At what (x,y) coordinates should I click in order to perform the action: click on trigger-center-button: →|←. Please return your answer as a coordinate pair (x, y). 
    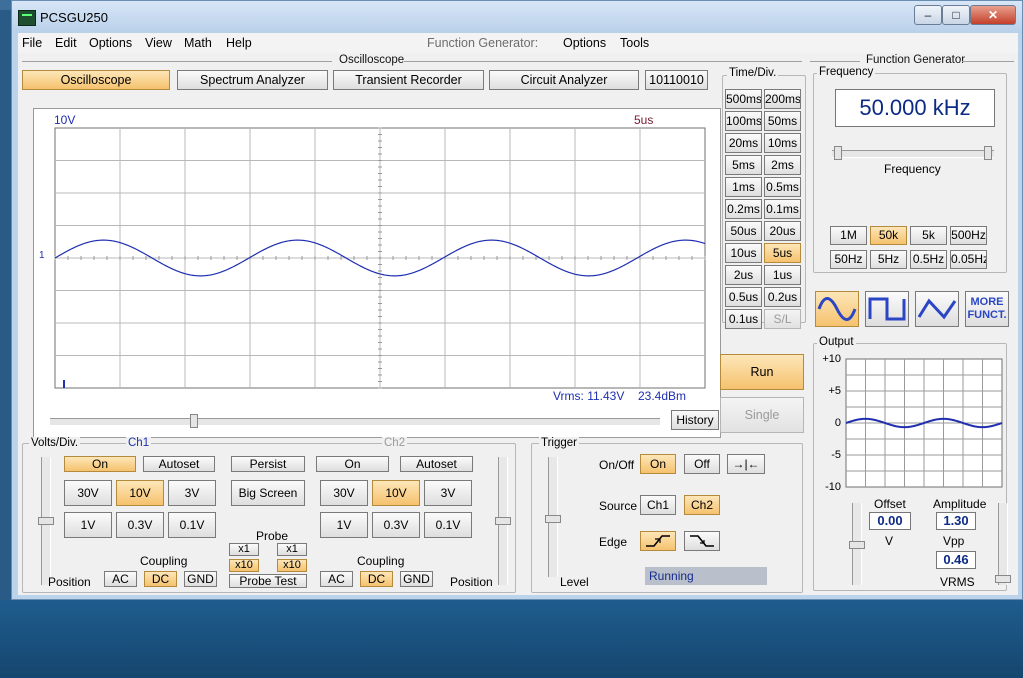
    Looking at the image, I should click on (746, 464).